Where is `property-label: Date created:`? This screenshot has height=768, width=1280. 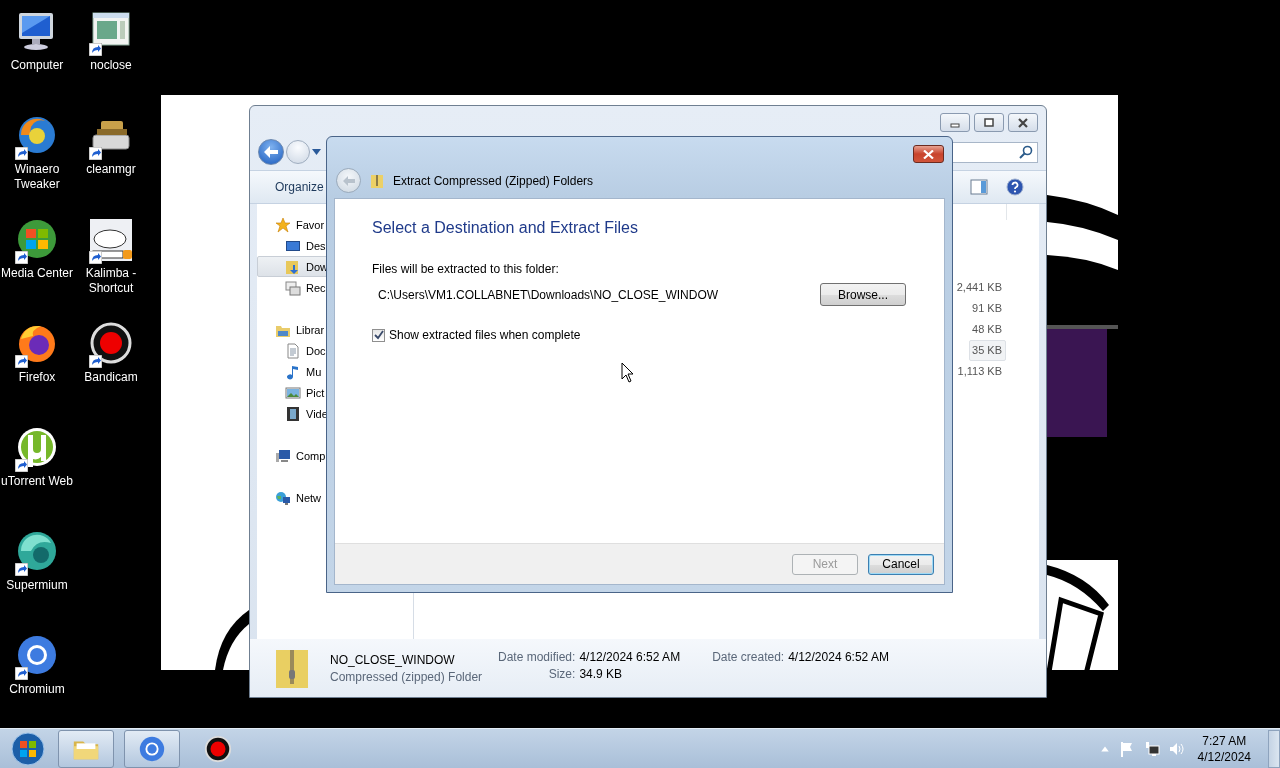
property-label: Date created: is located at coordinates (748, 657).